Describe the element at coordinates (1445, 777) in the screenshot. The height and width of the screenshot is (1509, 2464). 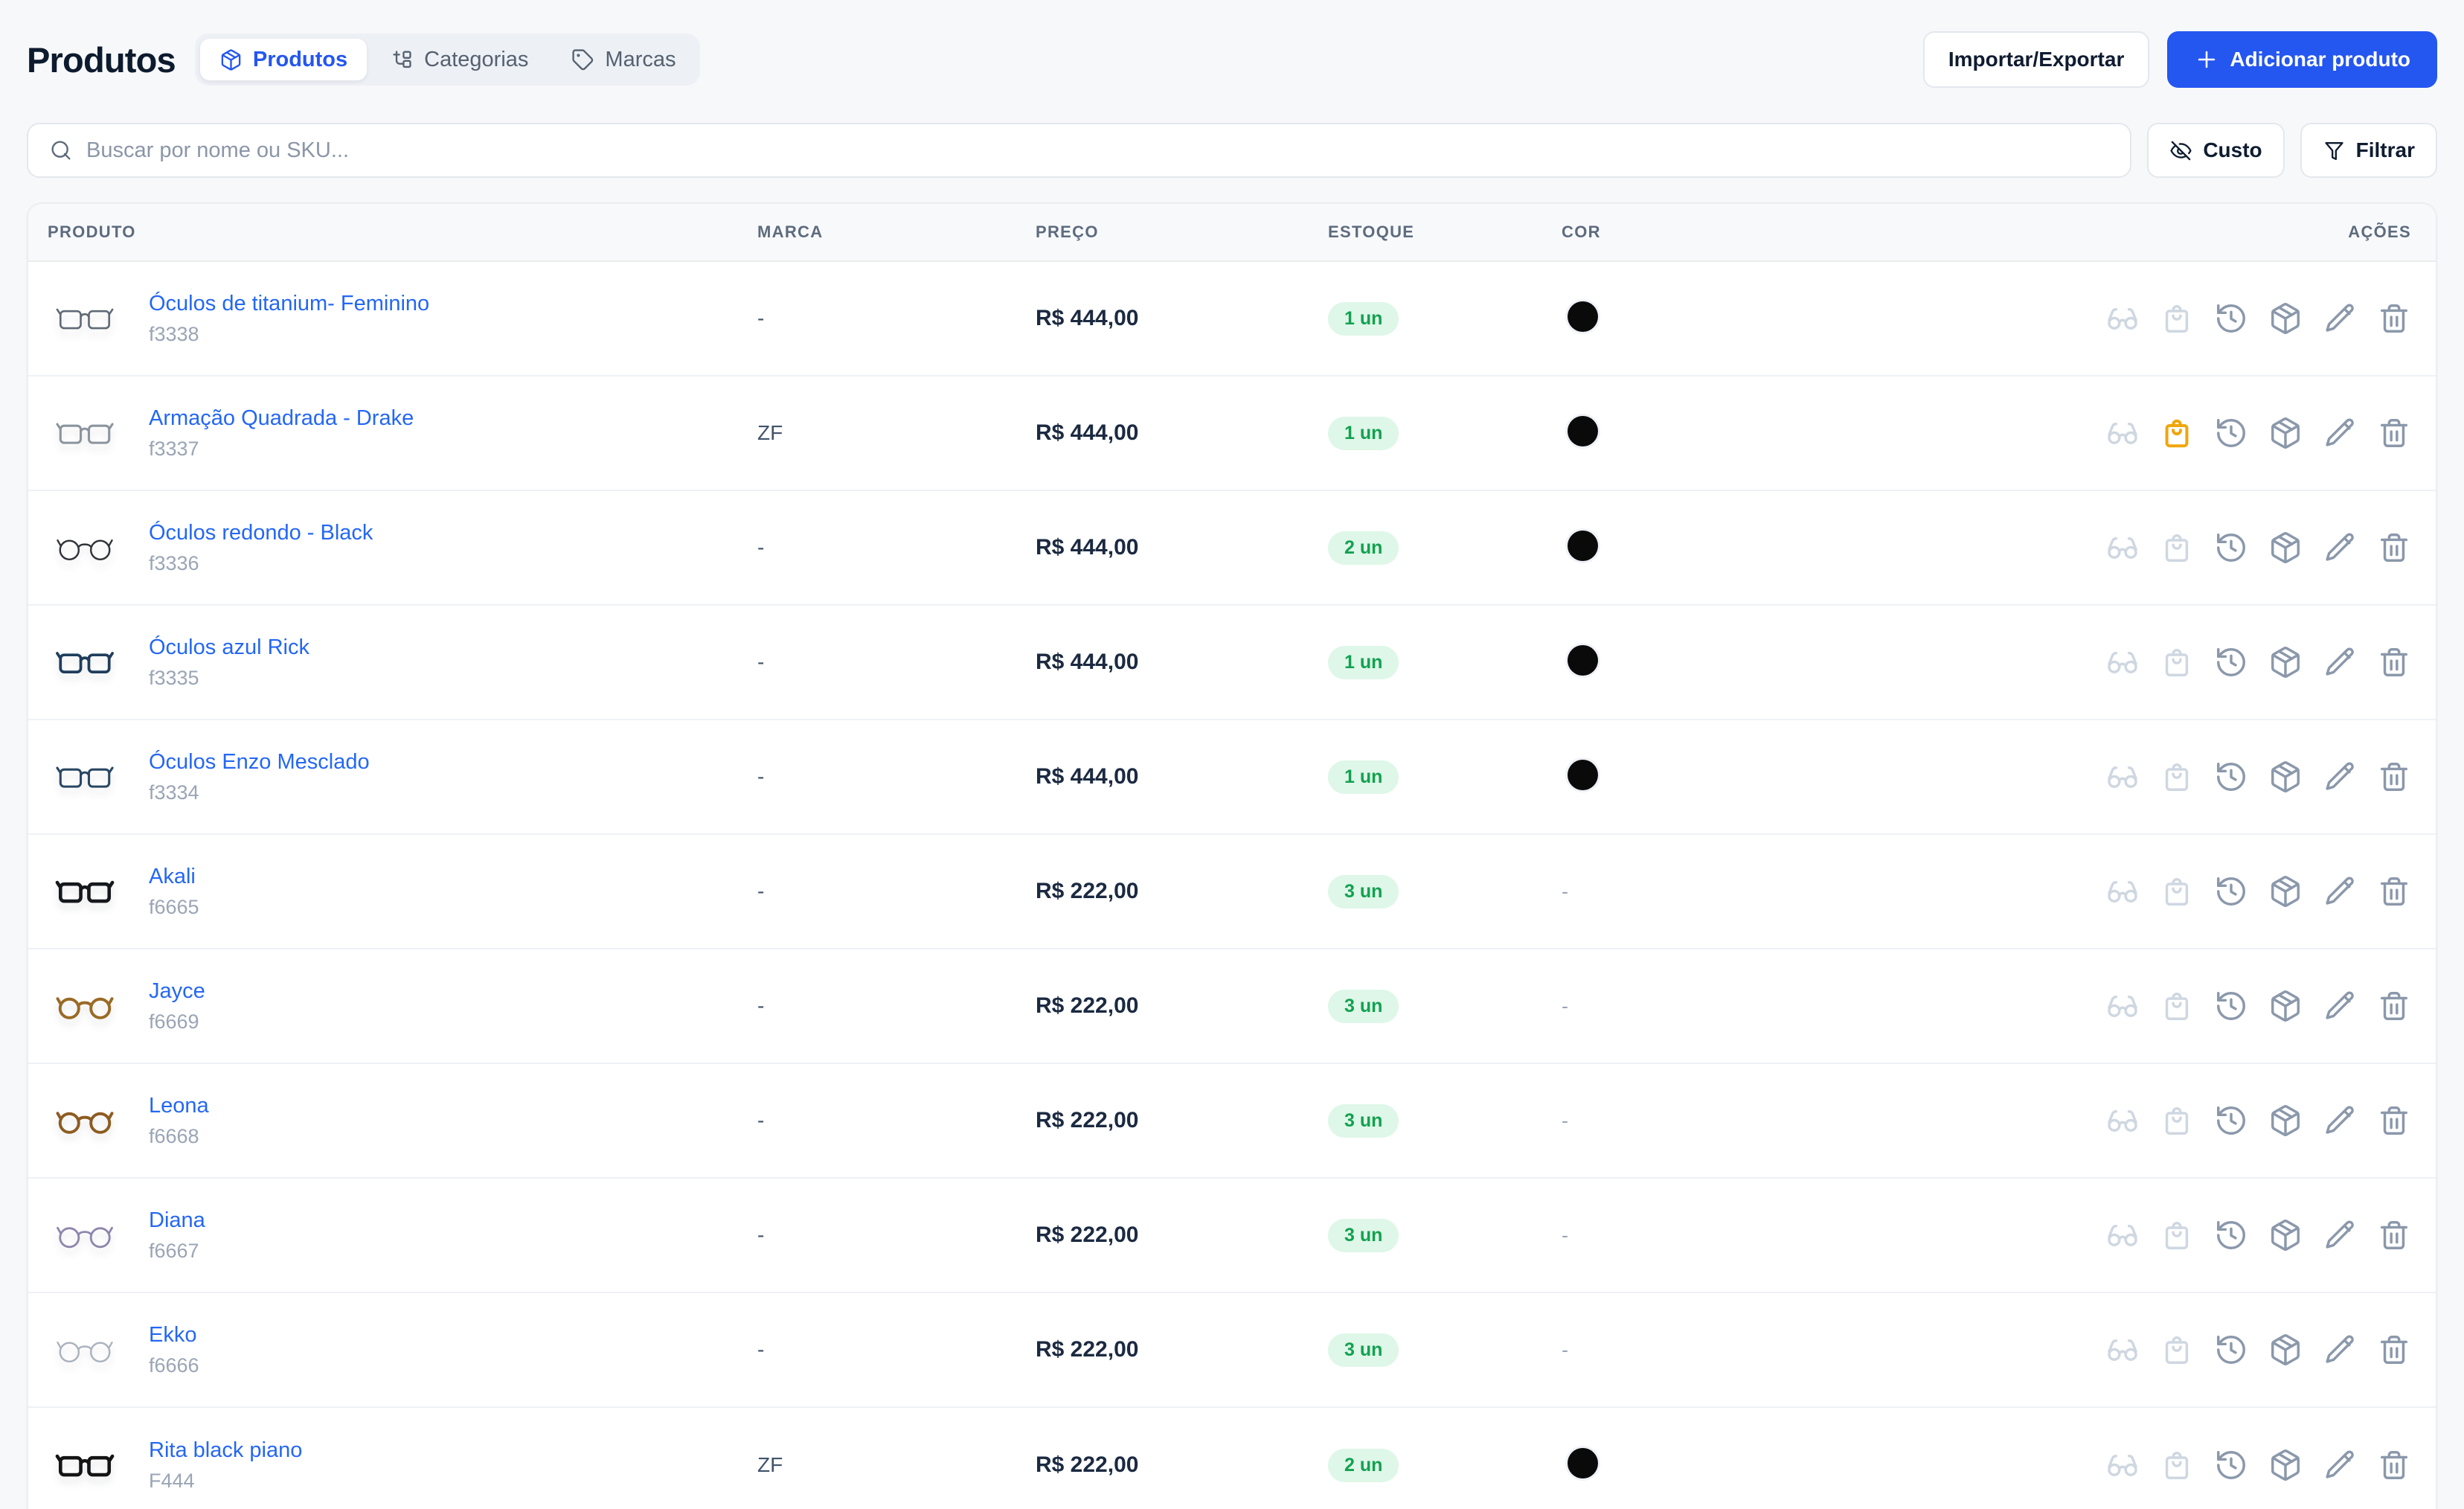
I see `stock-cell: 1 un` at that location.